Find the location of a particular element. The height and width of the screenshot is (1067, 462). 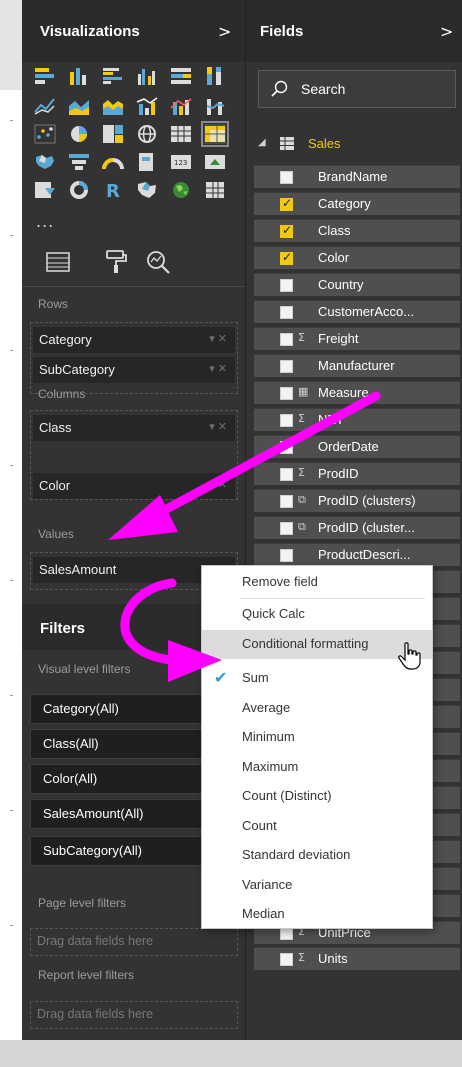

report-canvas is located at coordinates (11, 574).